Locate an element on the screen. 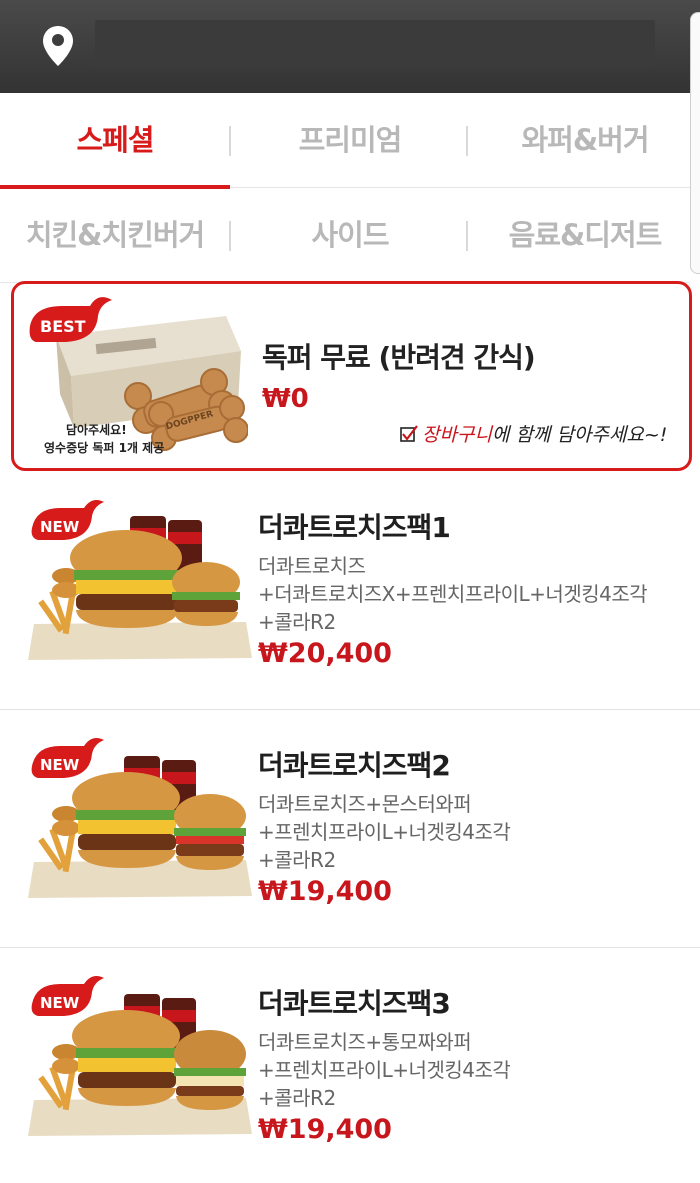 The height and width of the screenshot is (1183, 700). product-name: 더콰트로치즈팩1 is located at coordinates (354, 527).